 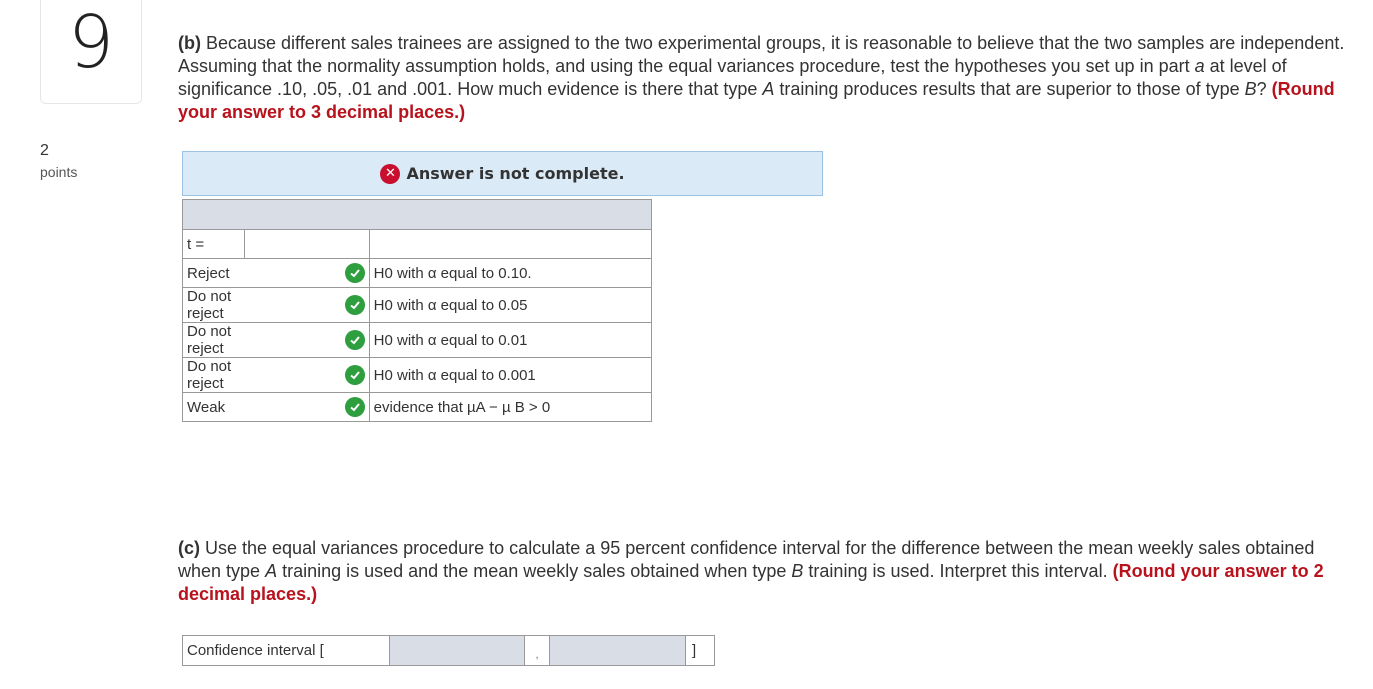 What do you see at coordinates (694, 650) in the screenshot?
I see `ci-close-bracket: ]` at bounding box center [694, 650].